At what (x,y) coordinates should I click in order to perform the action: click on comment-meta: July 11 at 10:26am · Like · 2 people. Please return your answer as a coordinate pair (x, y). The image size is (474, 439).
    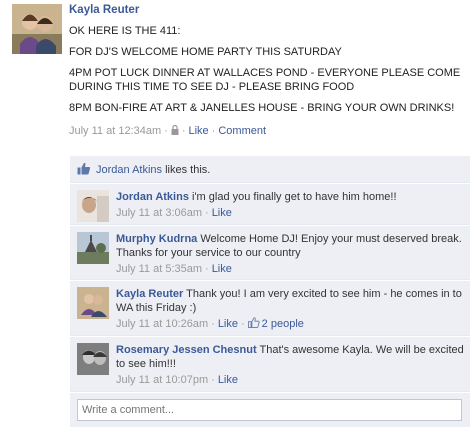
    Looking at the image, I should click on (210, 323).